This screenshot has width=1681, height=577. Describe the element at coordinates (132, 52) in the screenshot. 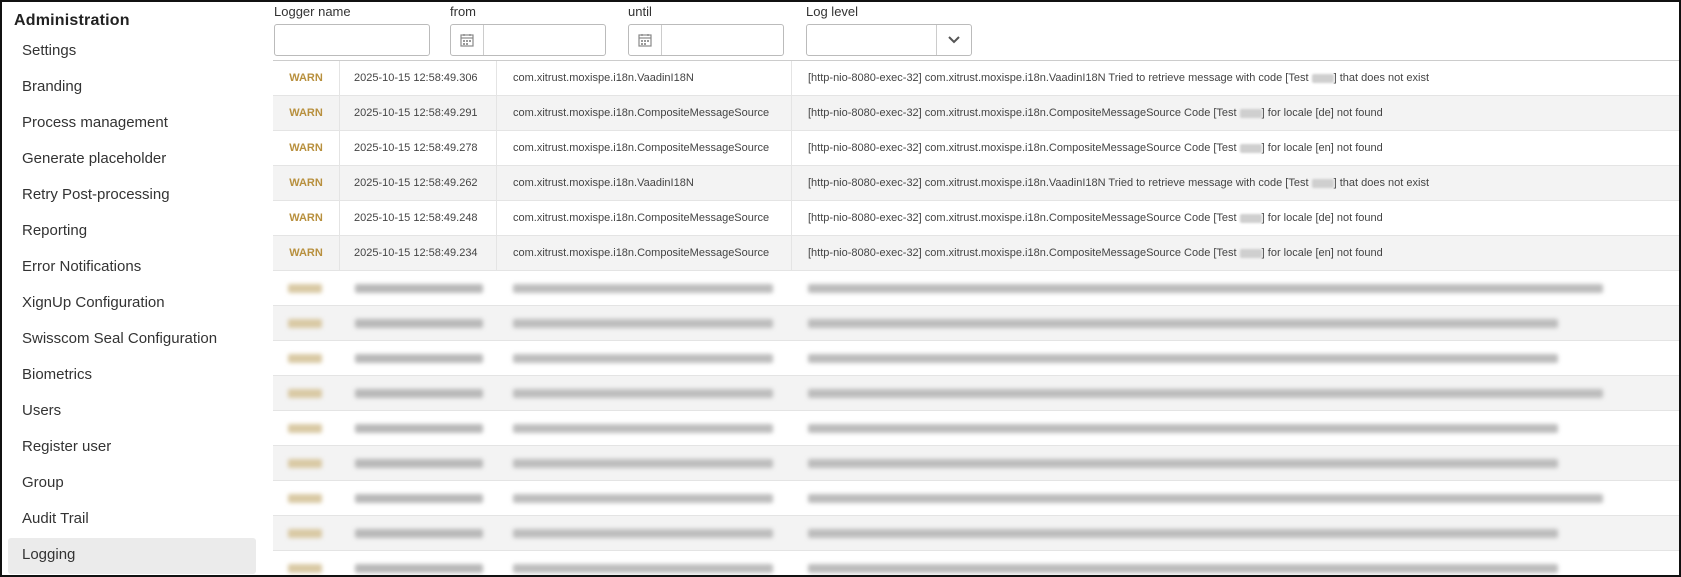

I see `sidebar-item-settings: Settings` at that location.